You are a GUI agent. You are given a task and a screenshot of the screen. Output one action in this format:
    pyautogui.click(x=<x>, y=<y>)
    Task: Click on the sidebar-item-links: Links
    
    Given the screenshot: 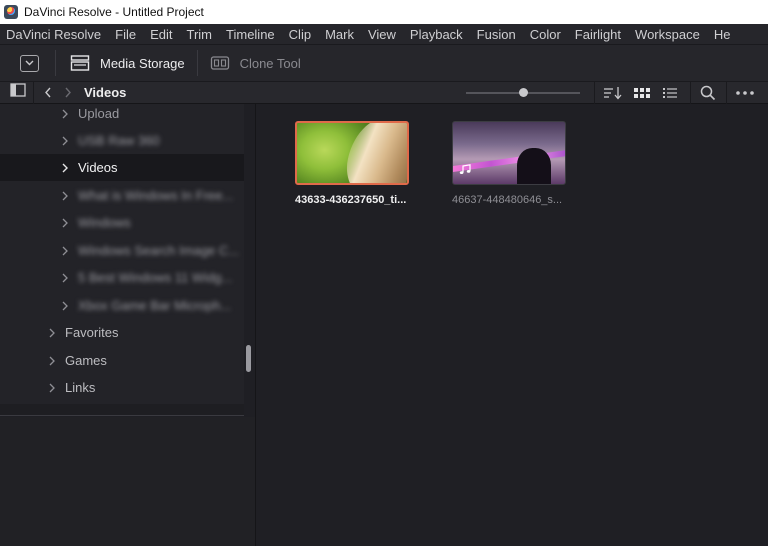 What is the action you would take?
    pyautogui.click(x=122, y=387)
    